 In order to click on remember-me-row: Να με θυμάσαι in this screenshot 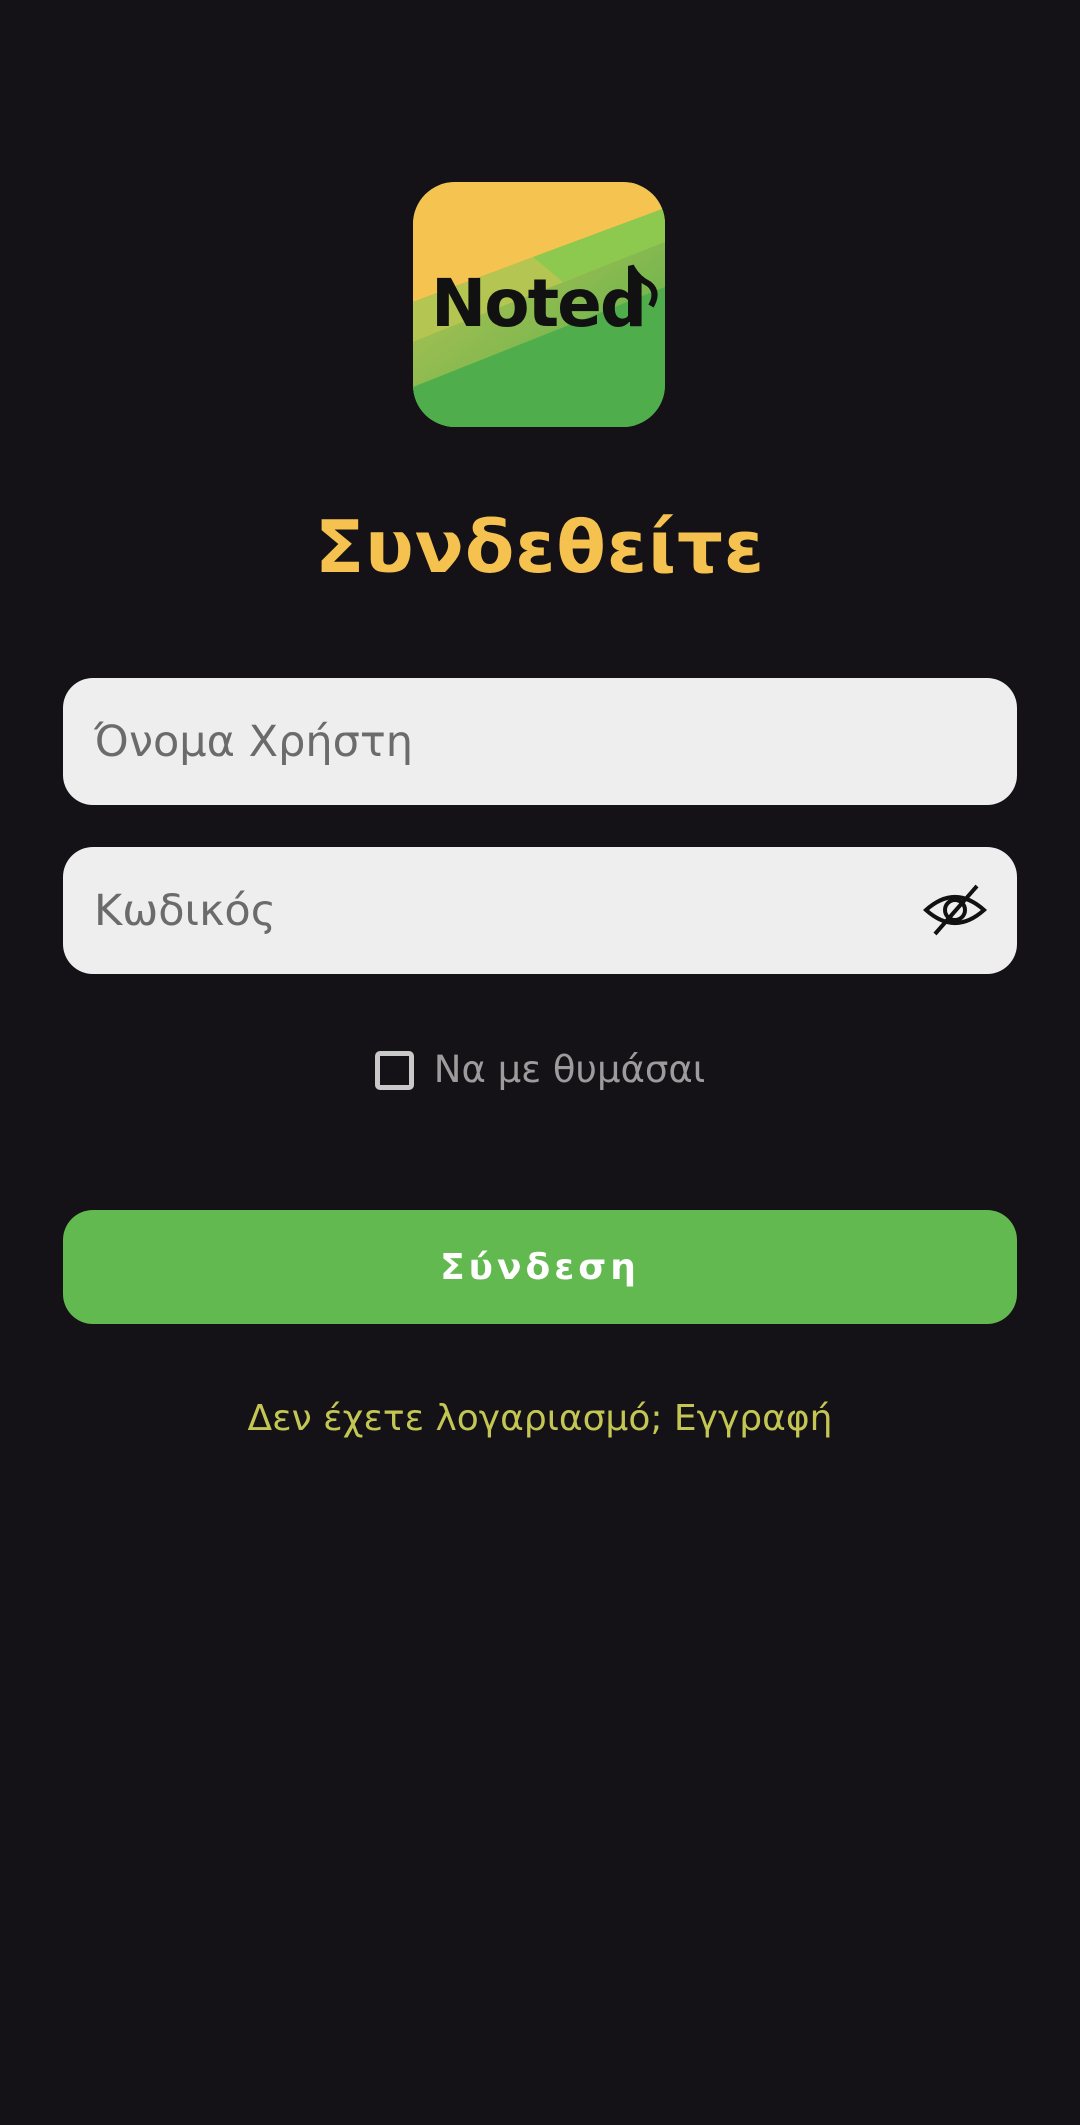, I will do `click(540, 1070)`.